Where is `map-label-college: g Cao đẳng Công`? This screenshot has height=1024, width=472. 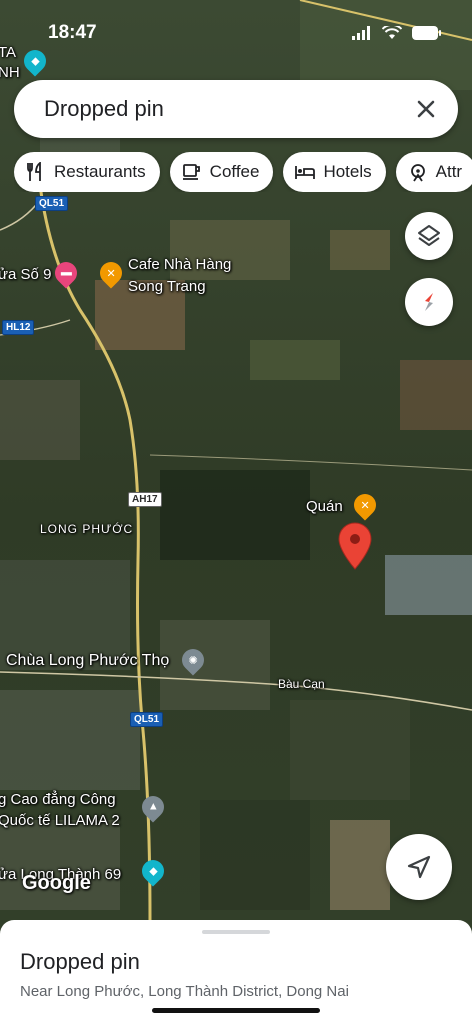
map-label-college: g Cao đẳng Công is located at coordinates (58, 799).